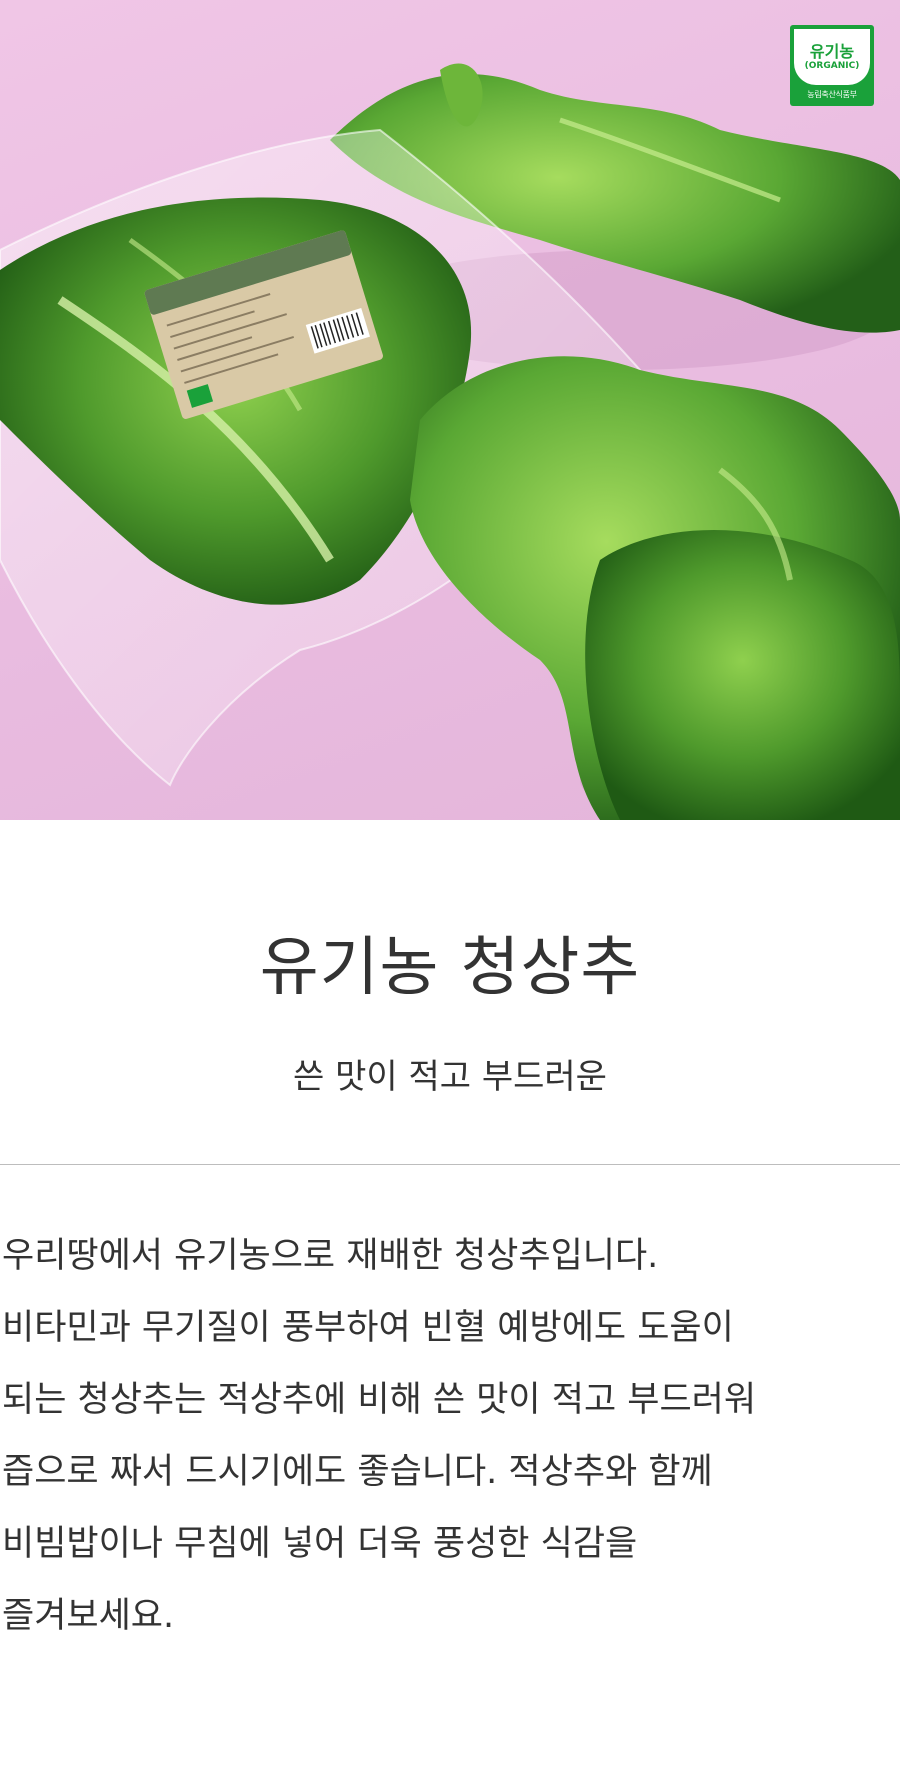 This screenshot has width=900, height=1790. I want to click on product-subtitle: 쓴 맛이 적고 부드러운, so click(450, 1077).